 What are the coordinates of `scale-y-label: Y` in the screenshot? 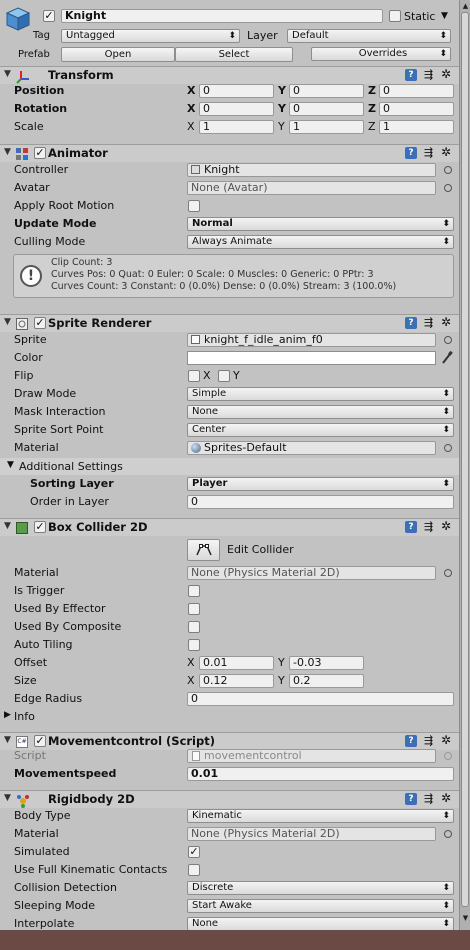 It's located at (281, 127).